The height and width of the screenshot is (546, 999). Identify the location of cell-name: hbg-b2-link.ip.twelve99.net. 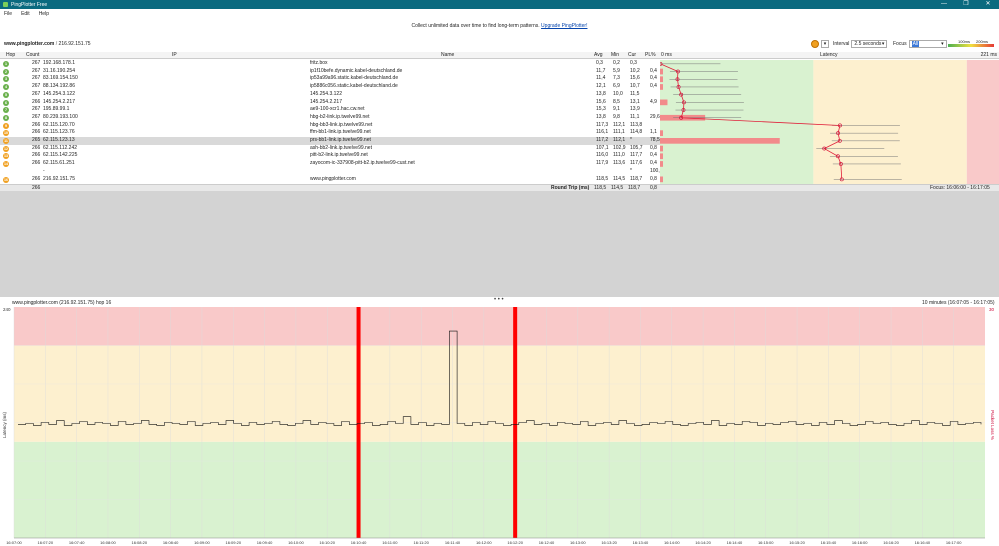
(340, 116).